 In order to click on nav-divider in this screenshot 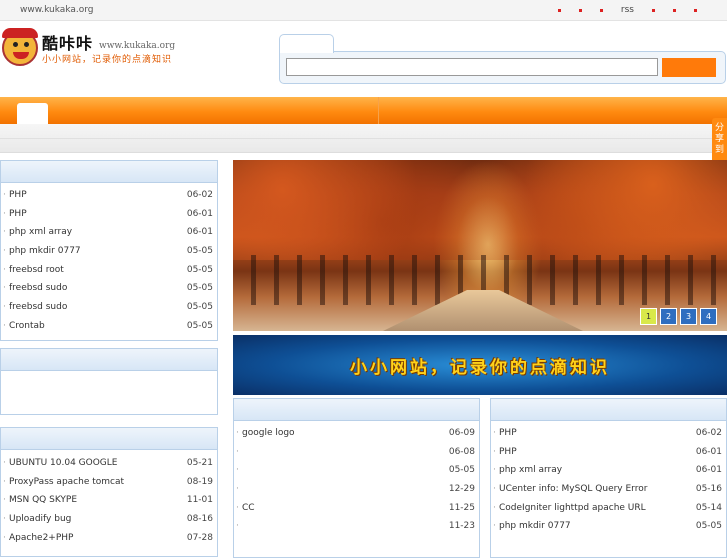, I will do `click(378, 110)`.